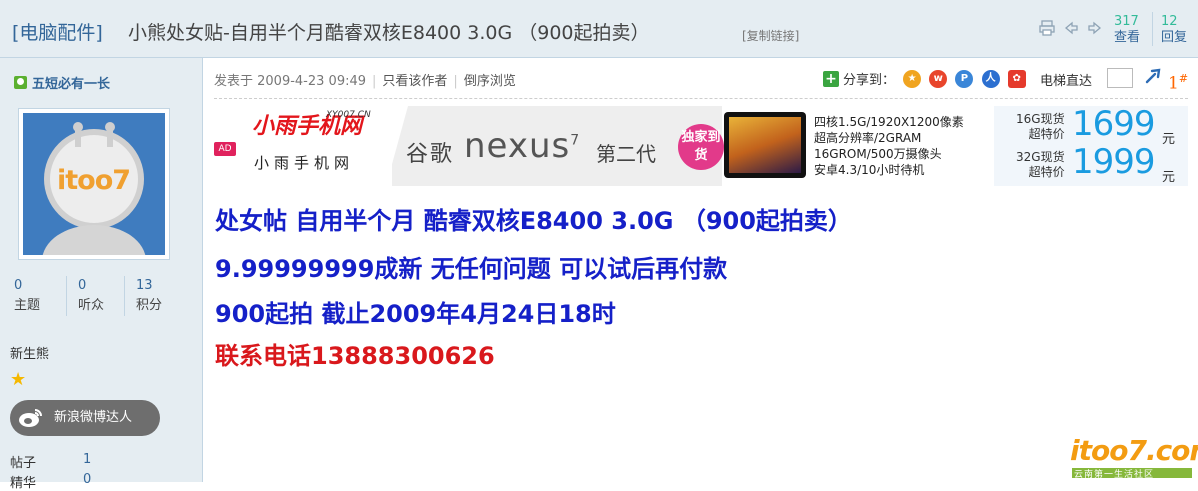 The image size is (1198, 491). What do you see at coordinates (878, 154) in the screenshot?
I see `ad-spec-line: 16GROM/500万摄像头` at bounding box center [878, 154].